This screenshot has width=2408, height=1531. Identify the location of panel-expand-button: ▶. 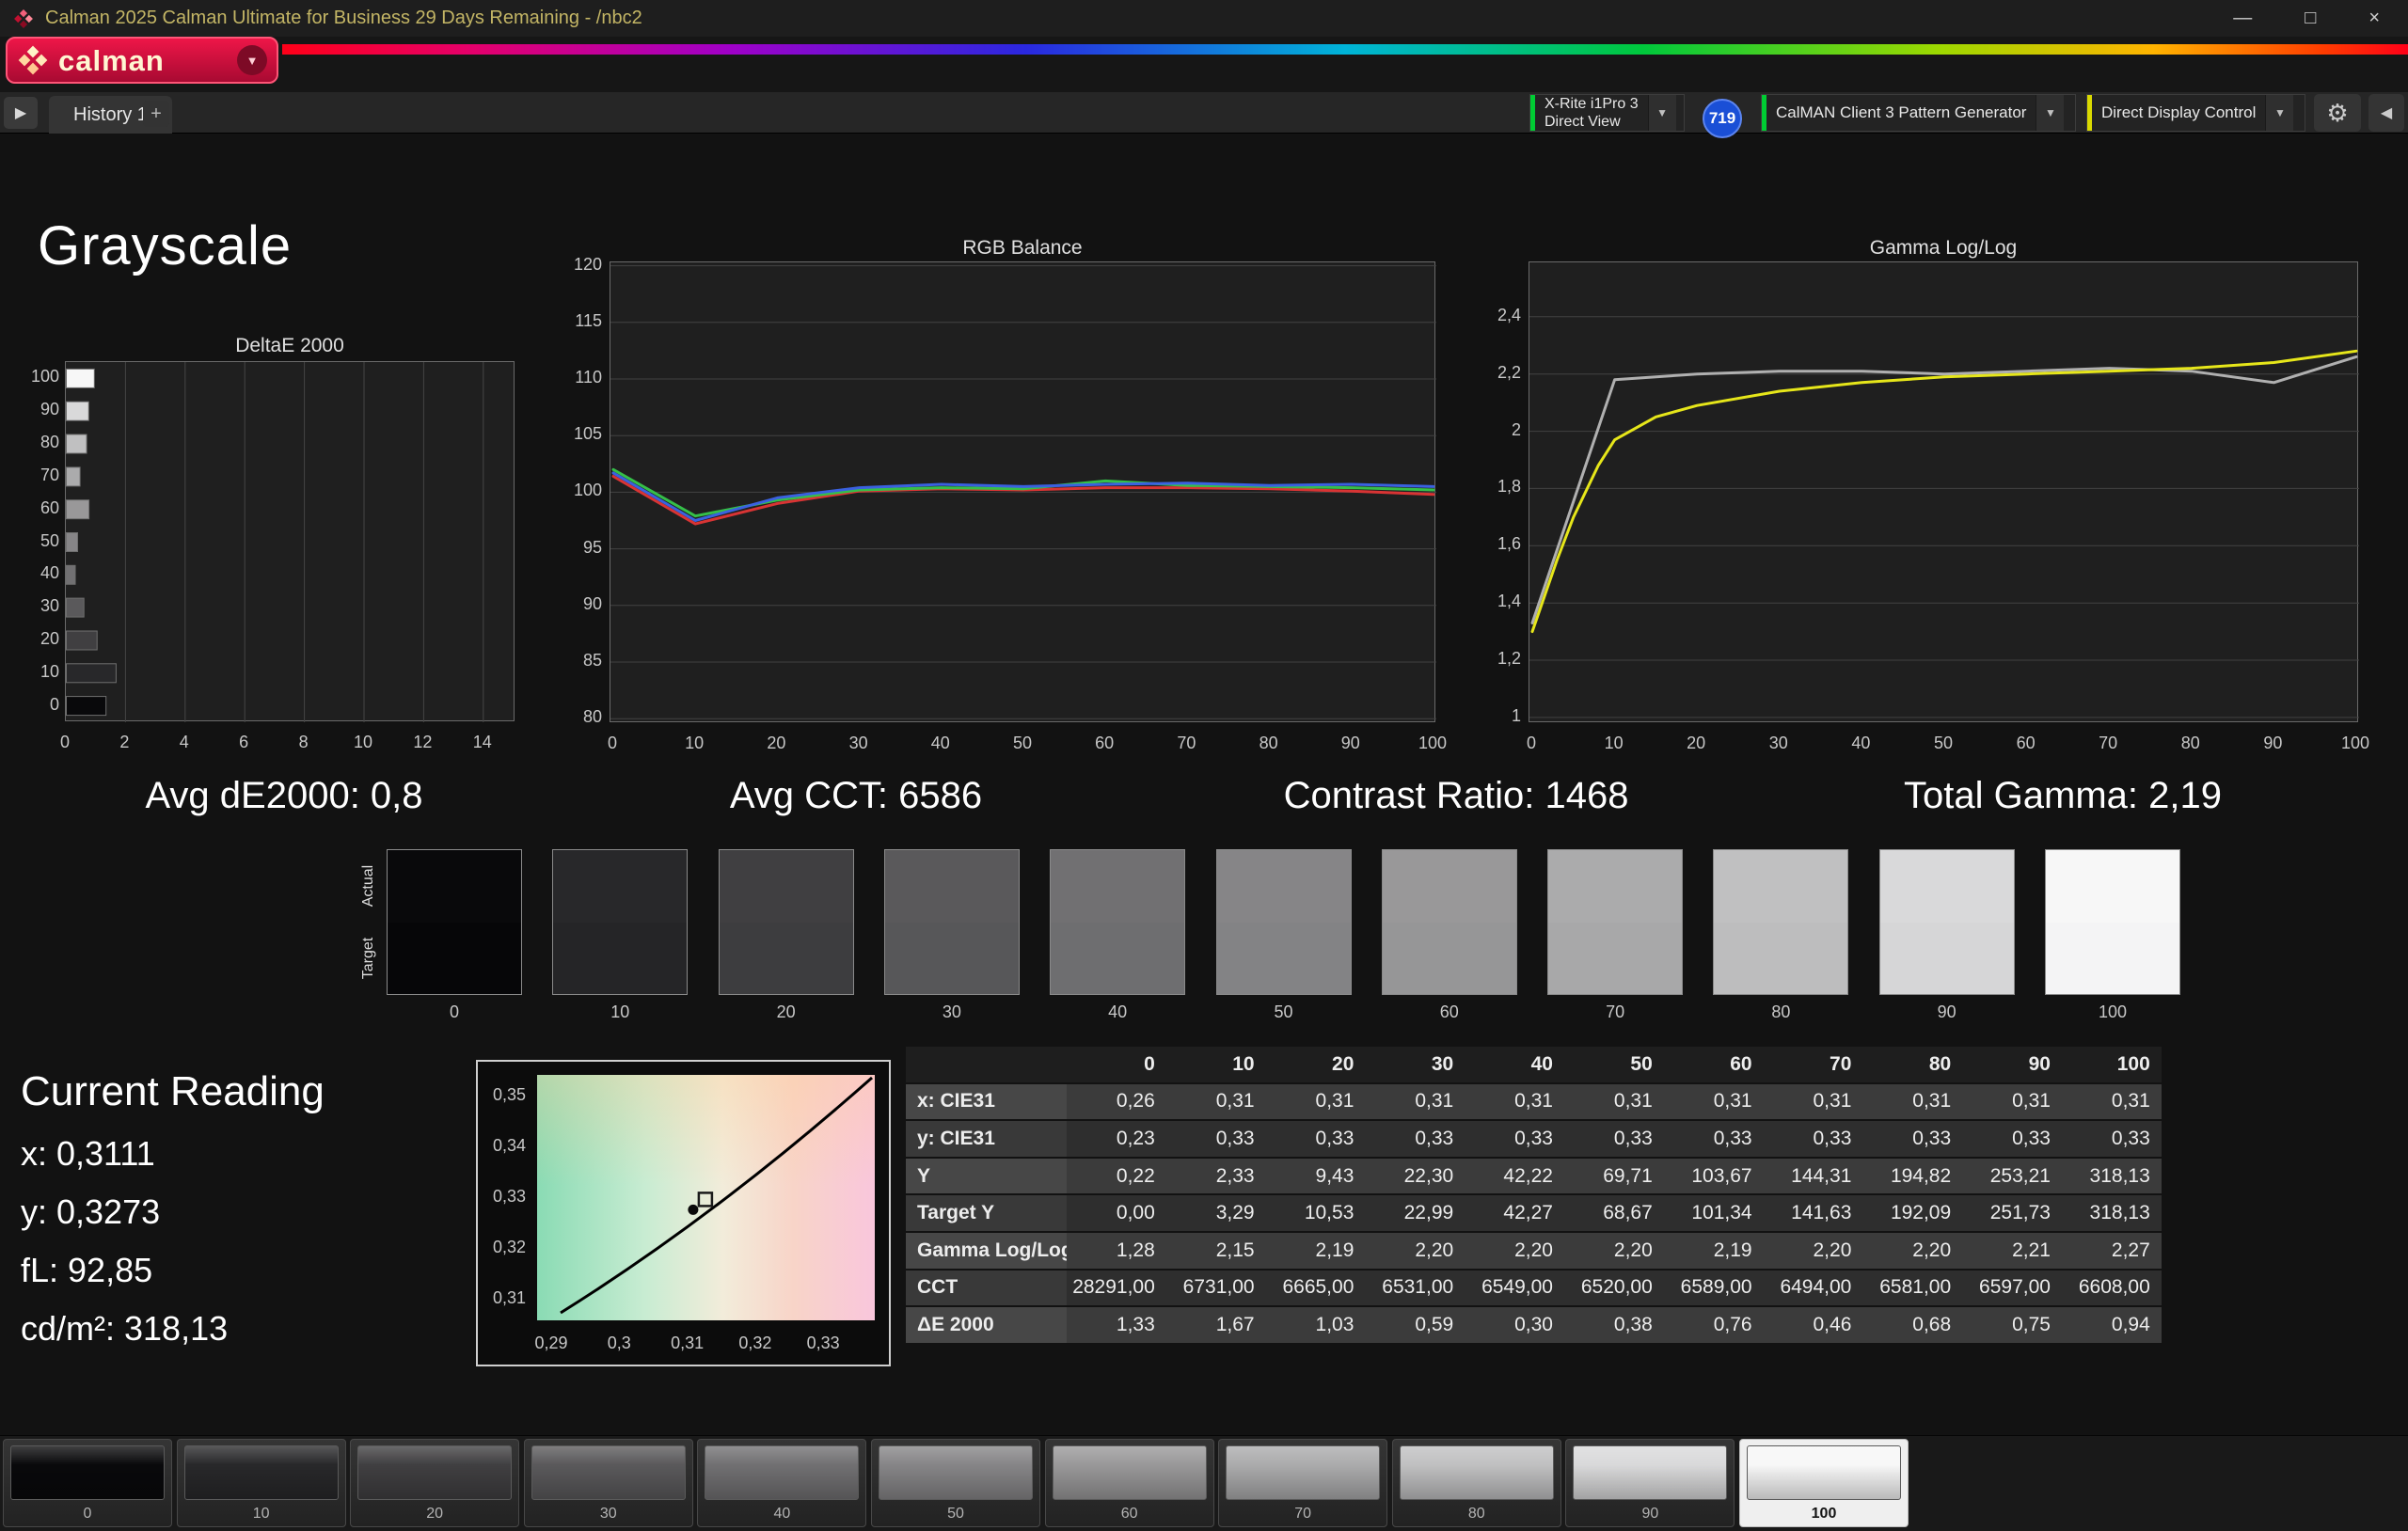
(21, 113).